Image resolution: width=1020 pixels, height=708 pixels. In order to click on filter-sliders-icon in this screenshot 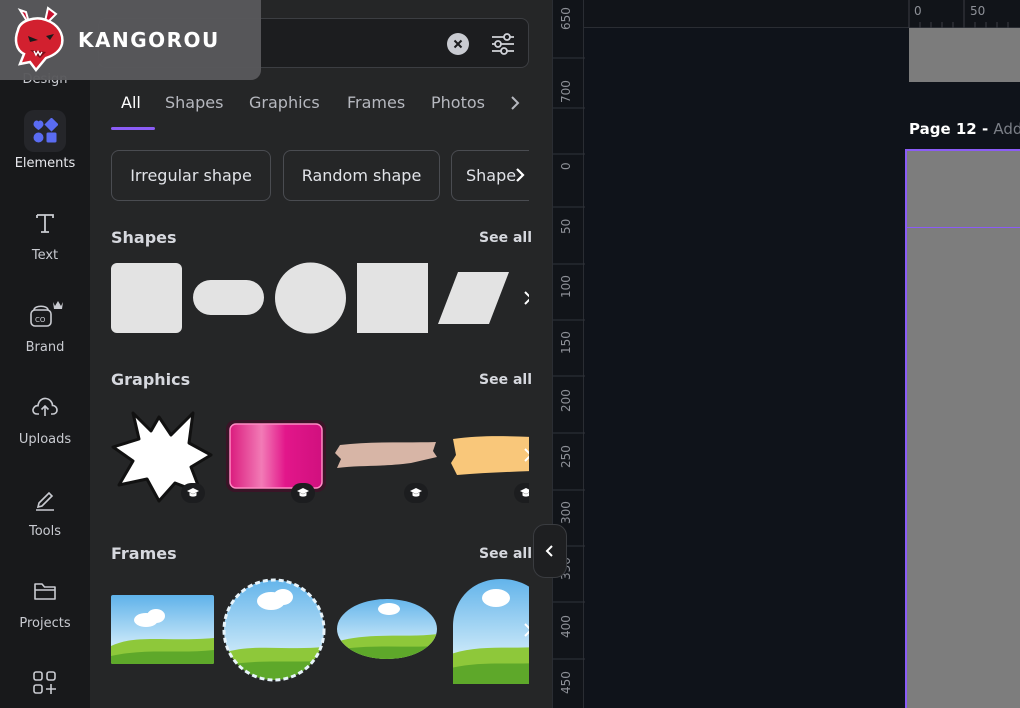, I will do `click(503, 44)`.